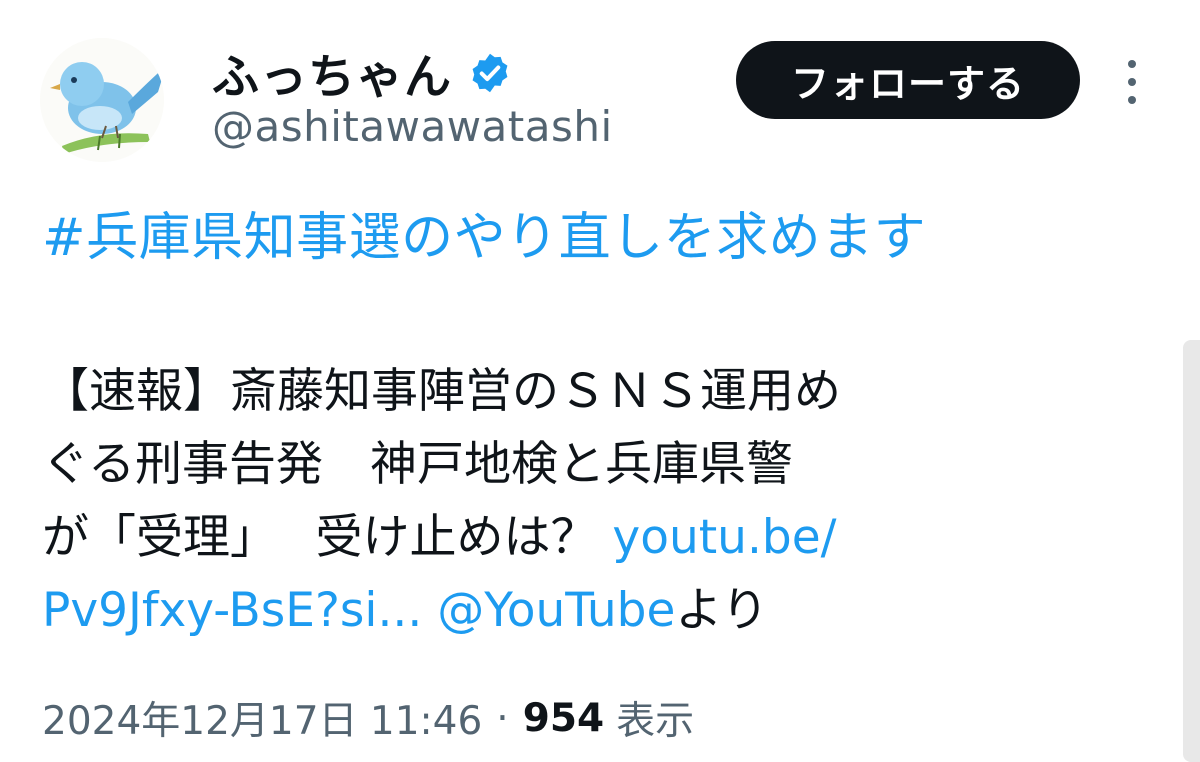 The height and width of the screenshot is (762, 1200). I want to click on scrollbar, so click(1191, 551).